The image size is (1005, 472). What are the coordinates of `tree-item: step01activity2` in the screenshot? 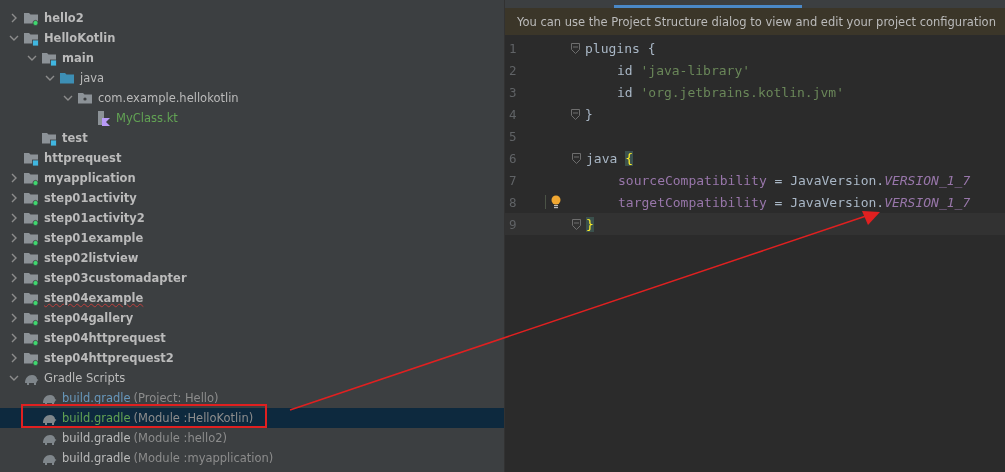 It's located at (252, 218).